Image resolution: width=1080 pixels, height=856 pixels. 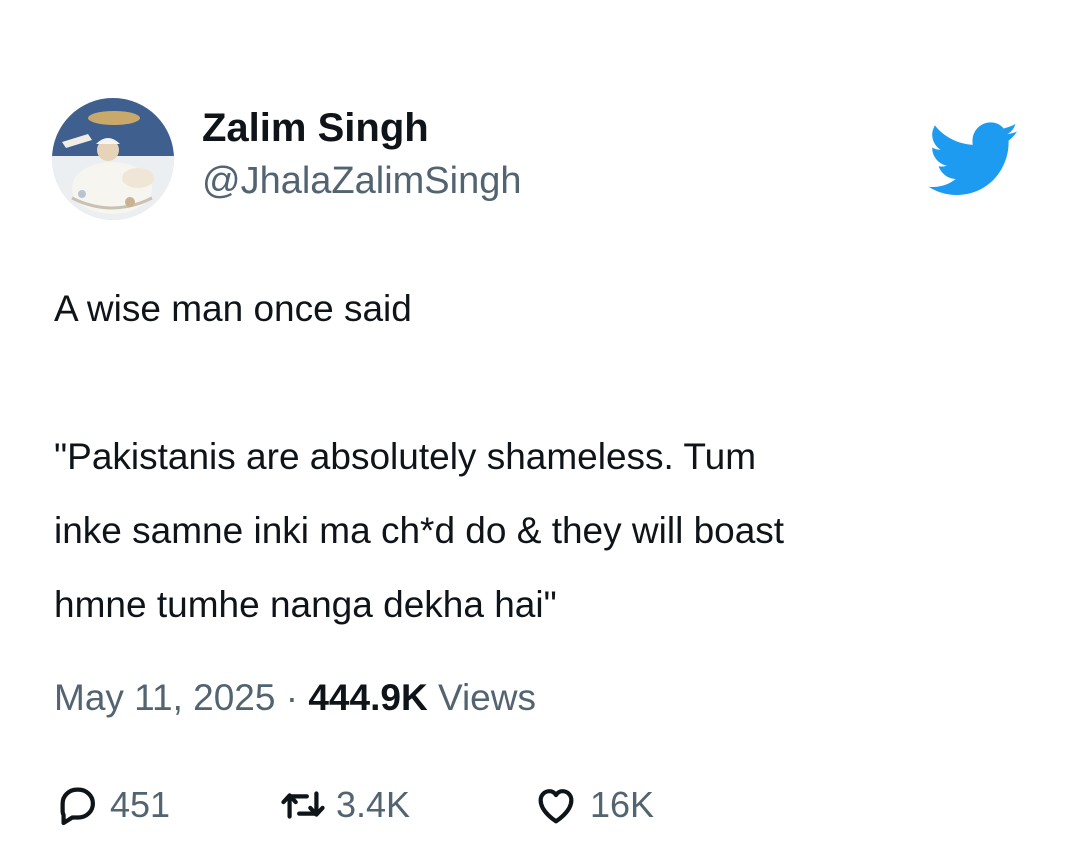 I want to click on author-avatar, so click(x=113, y=159).